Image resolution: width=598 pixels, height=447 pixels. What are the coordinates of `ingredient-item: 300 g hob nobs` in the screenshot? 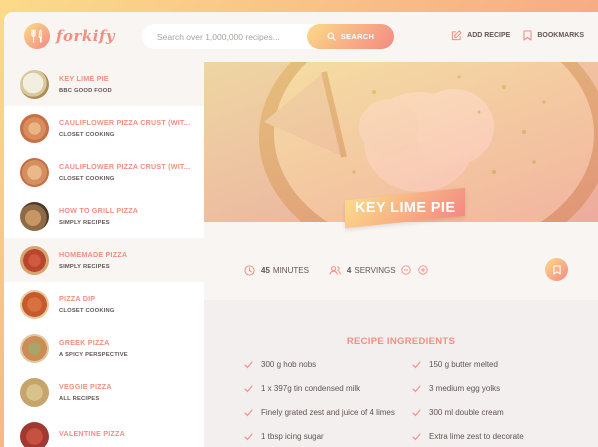 It's located at (280, 364).